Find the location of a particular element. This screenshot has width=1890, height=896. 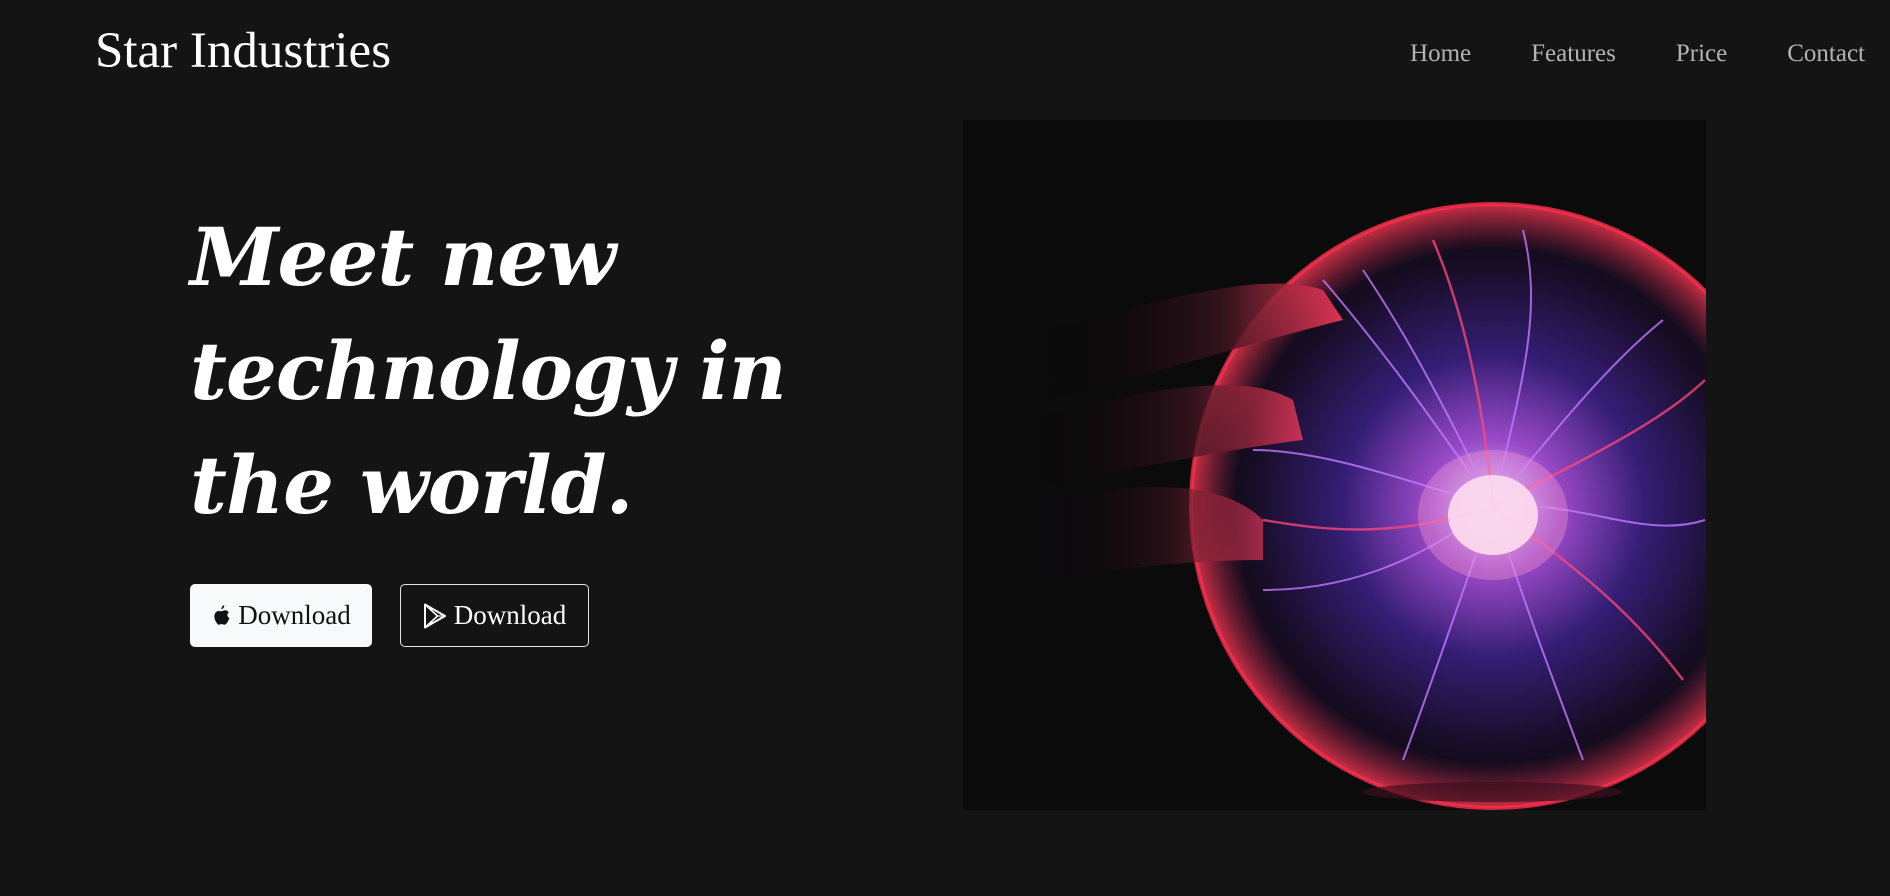

apple-download-button: Download is located at coordinates (281, 615).